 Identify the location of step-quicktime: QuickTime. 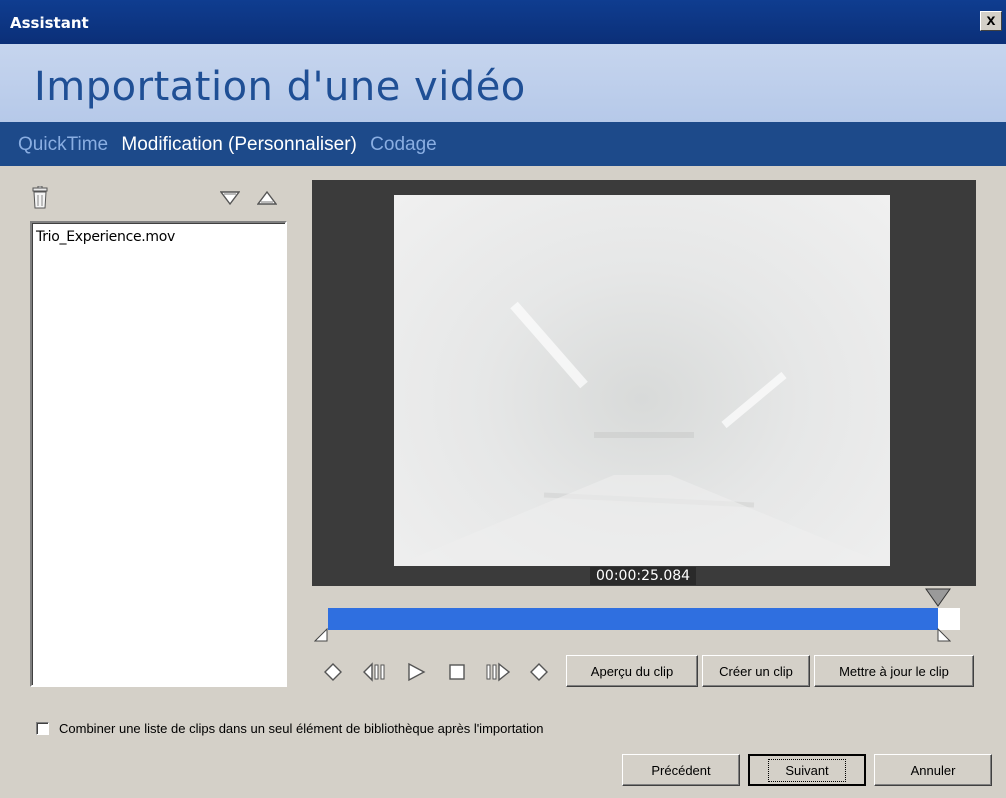
(63, 144).